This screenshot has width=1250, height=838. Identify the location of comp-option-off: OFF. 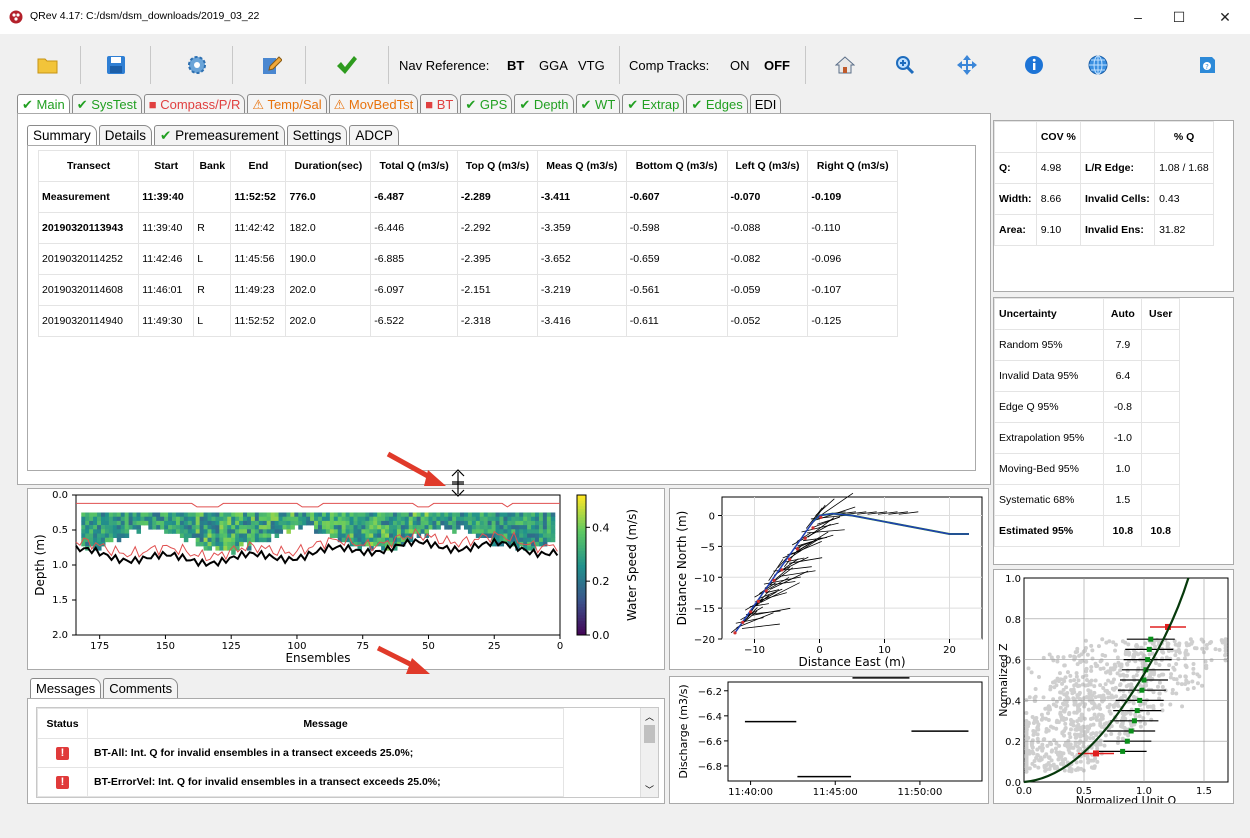
(777, 65).